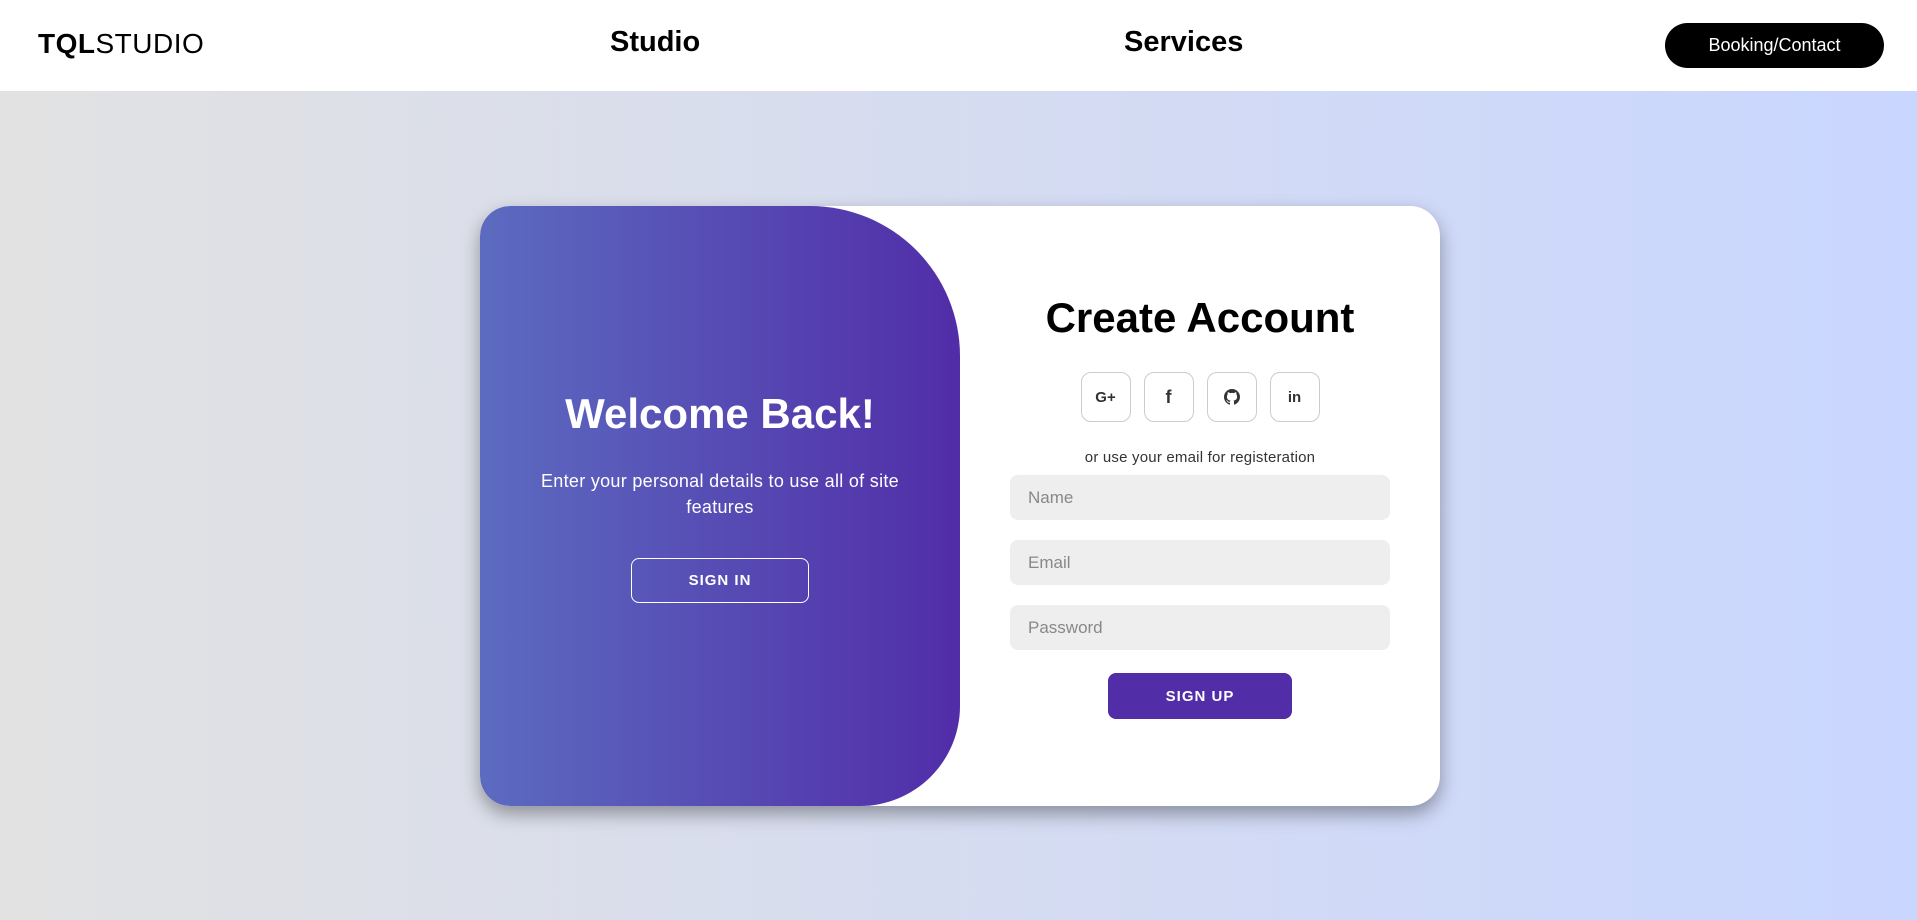 The image size is (1917, 920). Describe the element at coordinates (1200, 397) in the screenshot. I see `social-login-row: G+ f in` at that location.